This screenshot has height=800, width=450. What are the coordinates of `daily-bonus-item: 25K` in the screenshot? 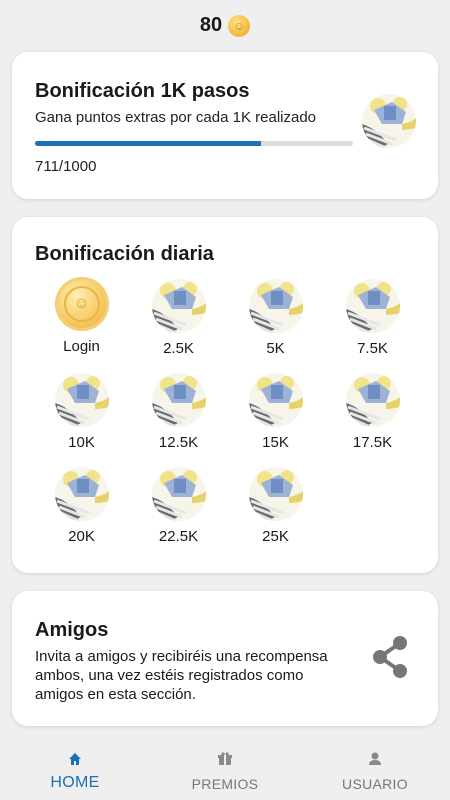 It's located at (275, 505).